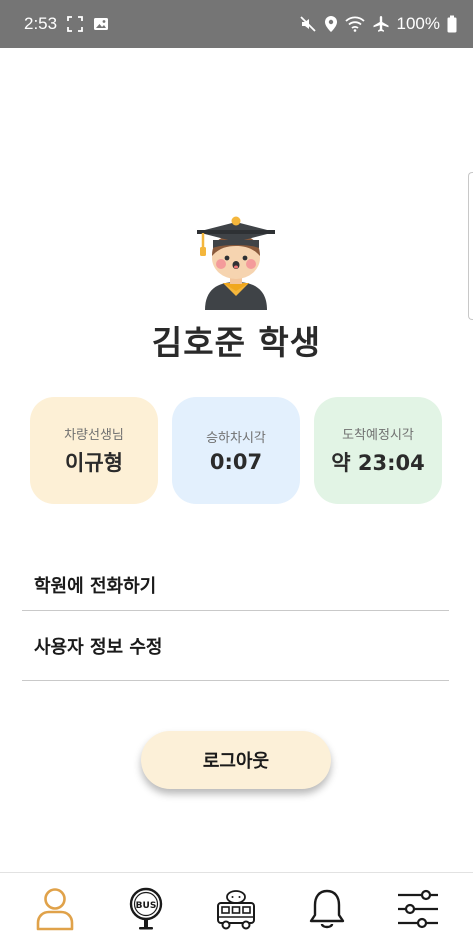  Describe the element at coordinates (94, 435) in the screenshot. I see `driver-label: 차량선생님` at that location.